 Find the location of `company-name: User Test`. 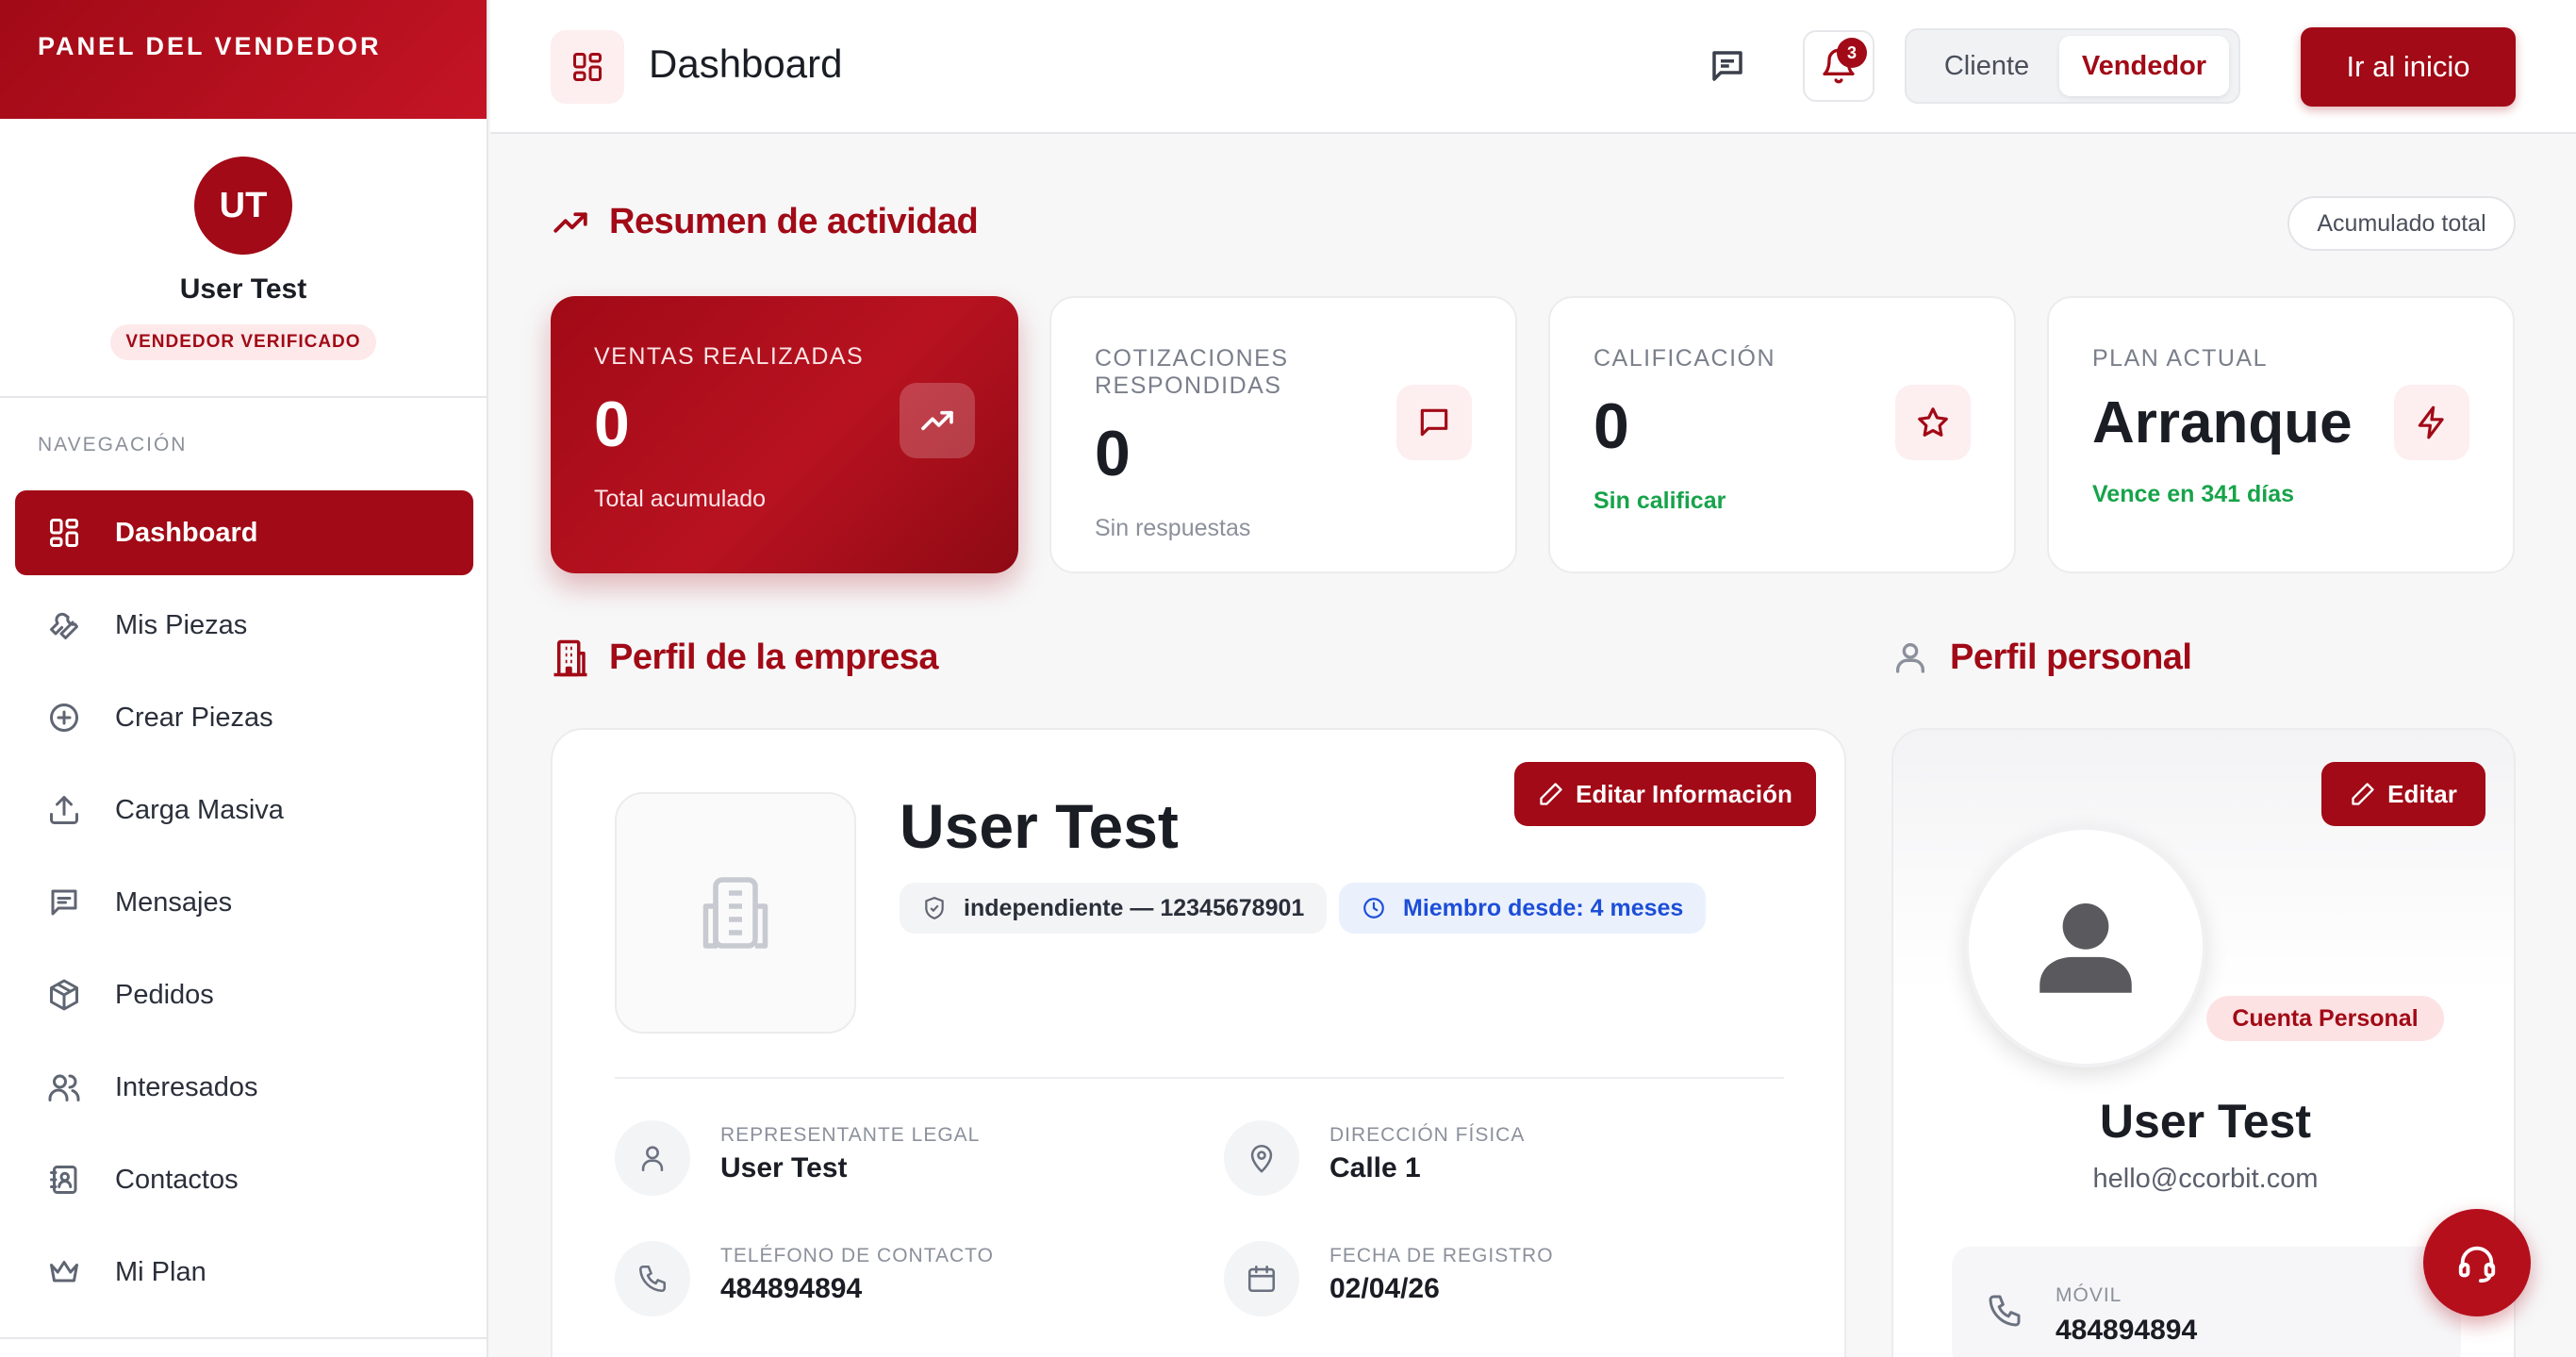

company-name: User Test is located at coordinates (1039, 826).